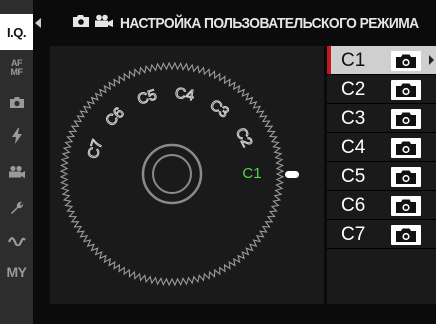 Image resolution: width=436 pixels, height=324 pixels. Describe the element at coordinates (353, 176) in the screenshot. I see `mode-name: C5` at that location.